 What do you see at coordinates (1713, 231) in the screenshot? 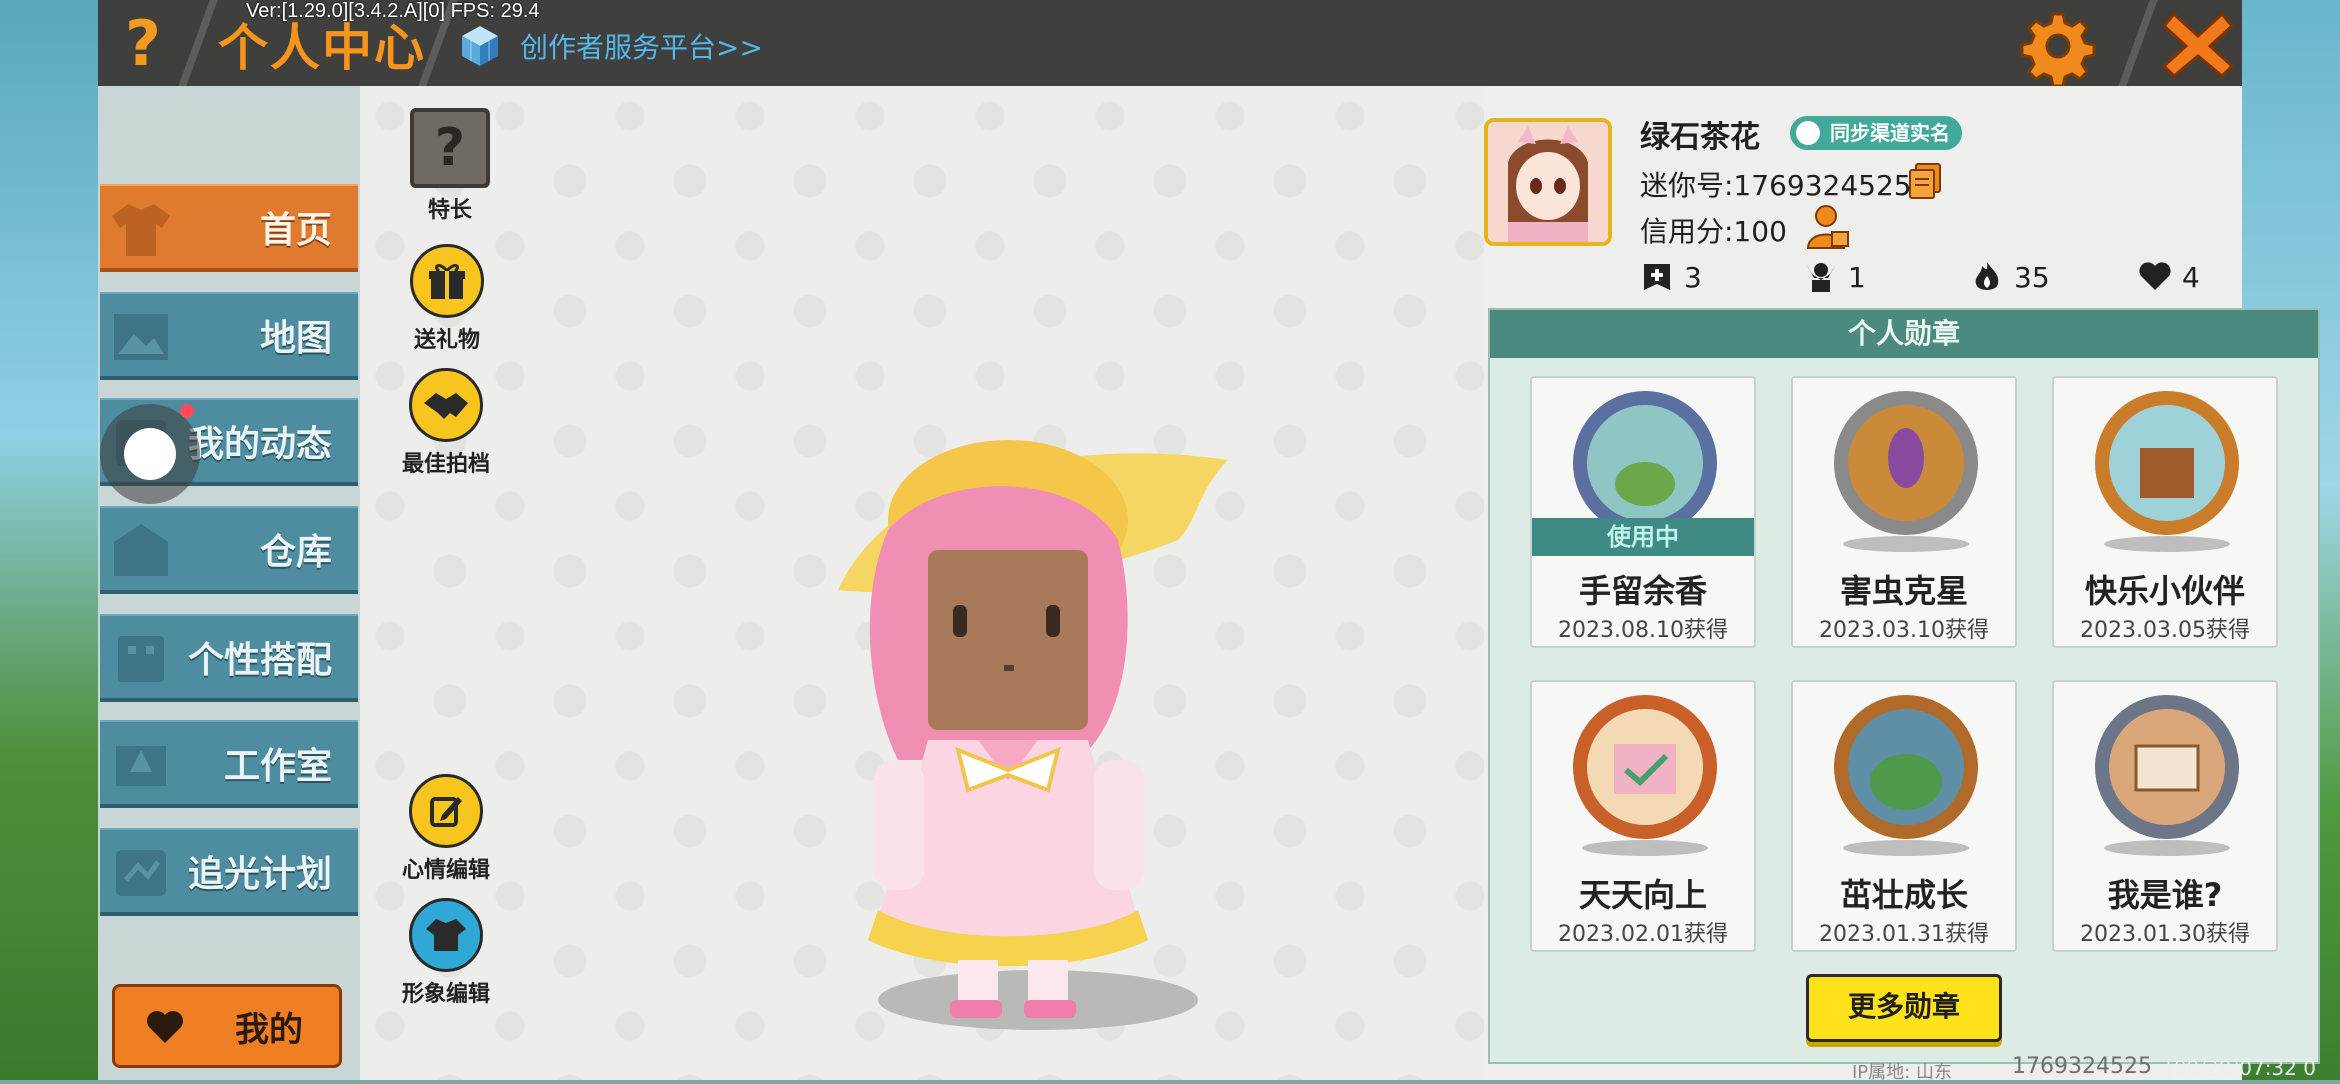
I see `credit-score: 信用分:100` at bounding box center [1713, 231].